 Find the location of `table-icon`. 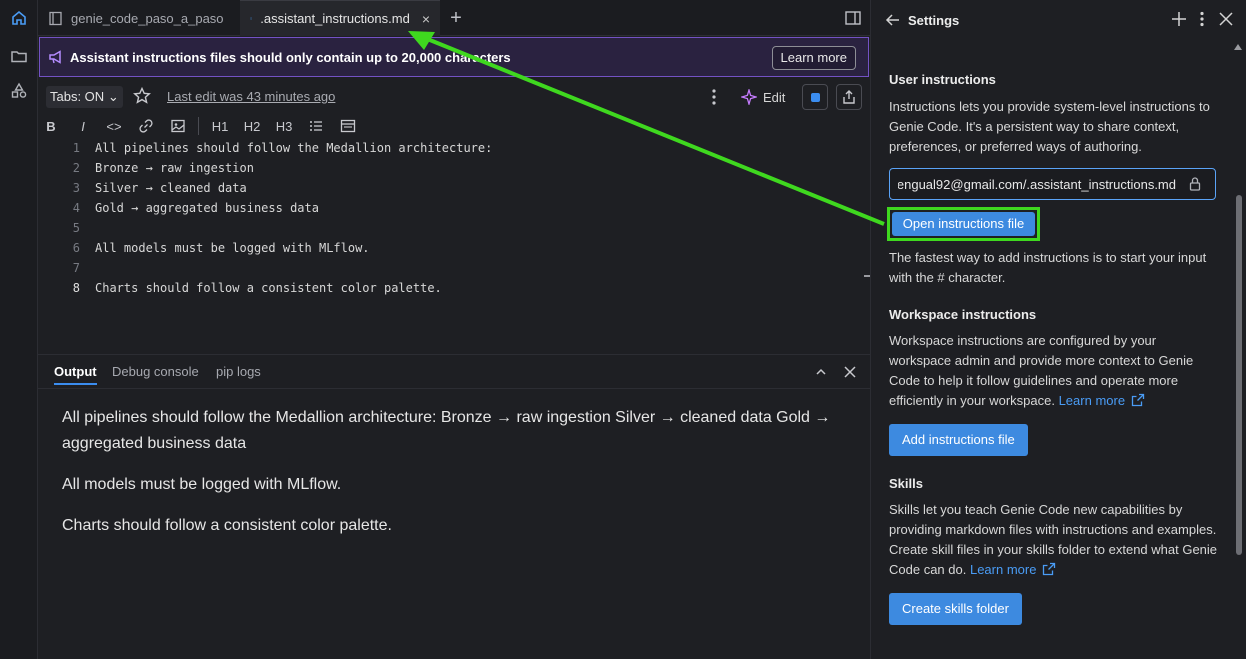

table-icon is located at coordinates (348, 126).